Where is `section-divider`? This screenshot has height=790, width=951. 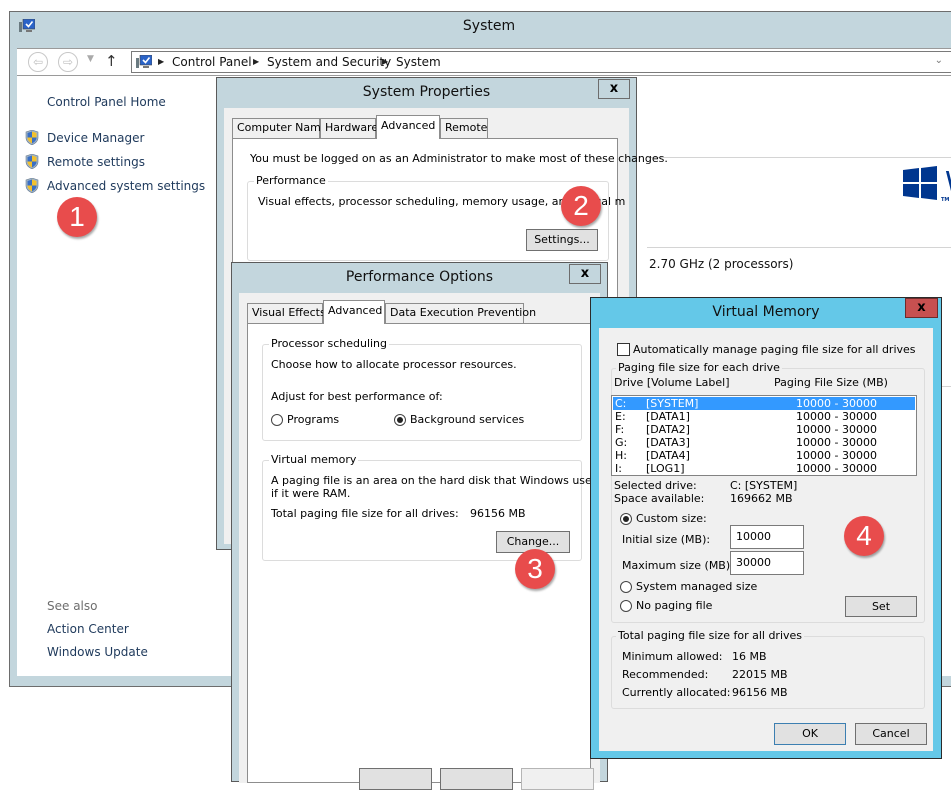
section-divider is located at coordinates (799, 157).